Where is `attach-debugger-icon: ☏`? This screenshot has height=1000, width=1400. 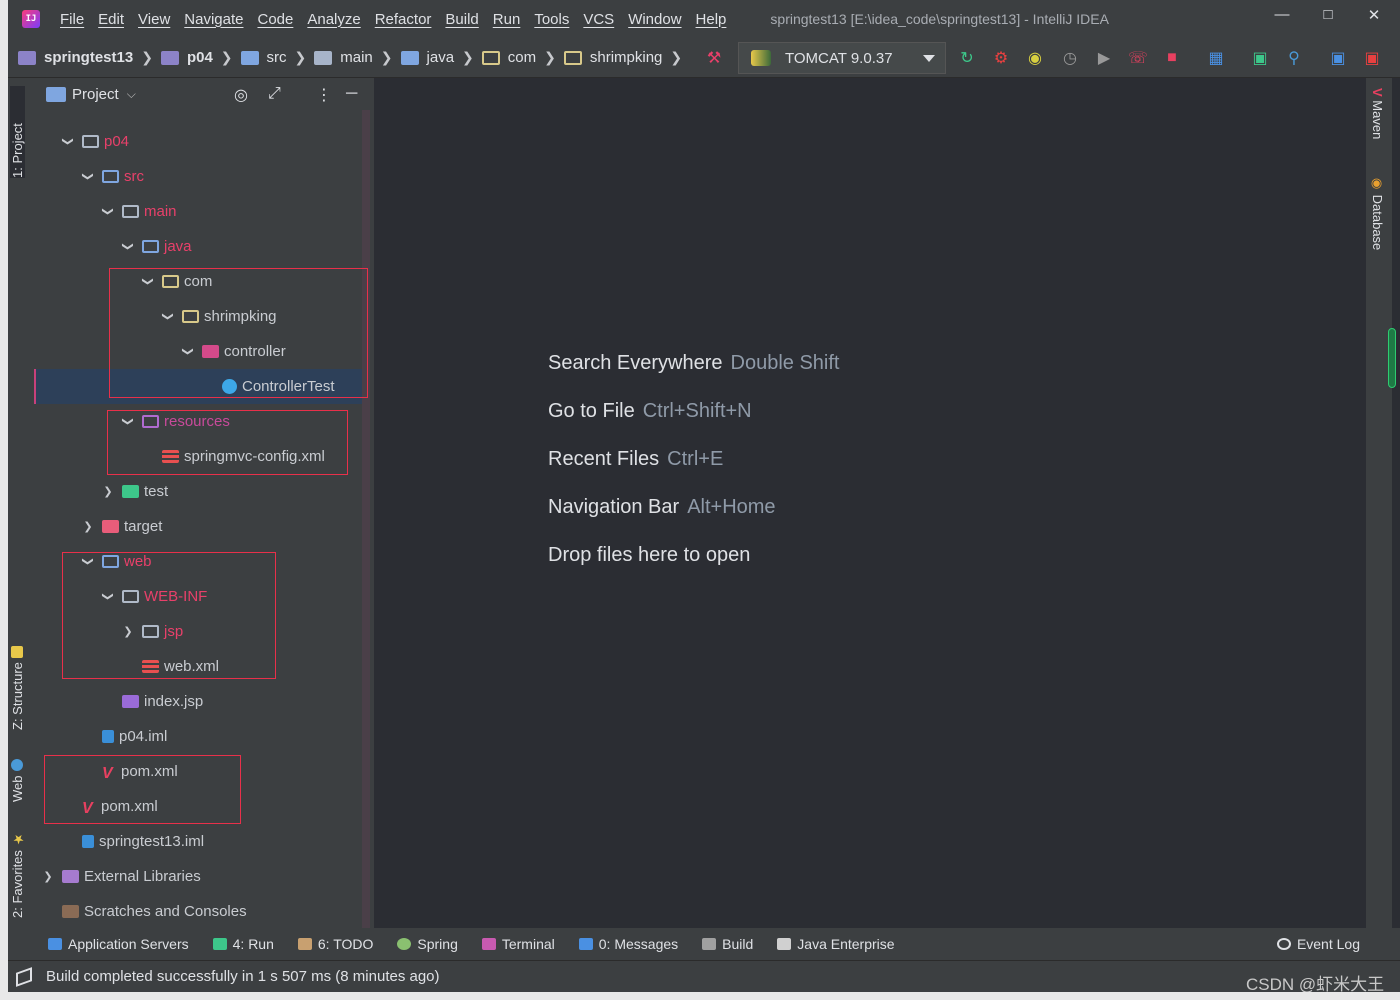 attach-debugger-icon: ☏ is located at coordinates (1138, 58).